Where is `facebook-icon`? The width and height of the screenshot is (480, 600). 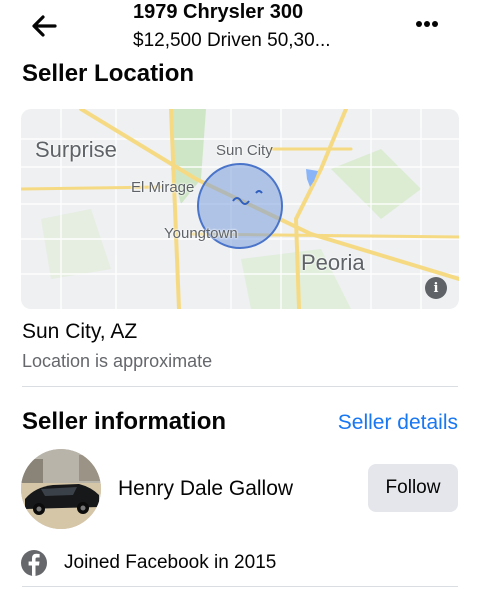 facebook-icon is located at coordinates (34, 563).